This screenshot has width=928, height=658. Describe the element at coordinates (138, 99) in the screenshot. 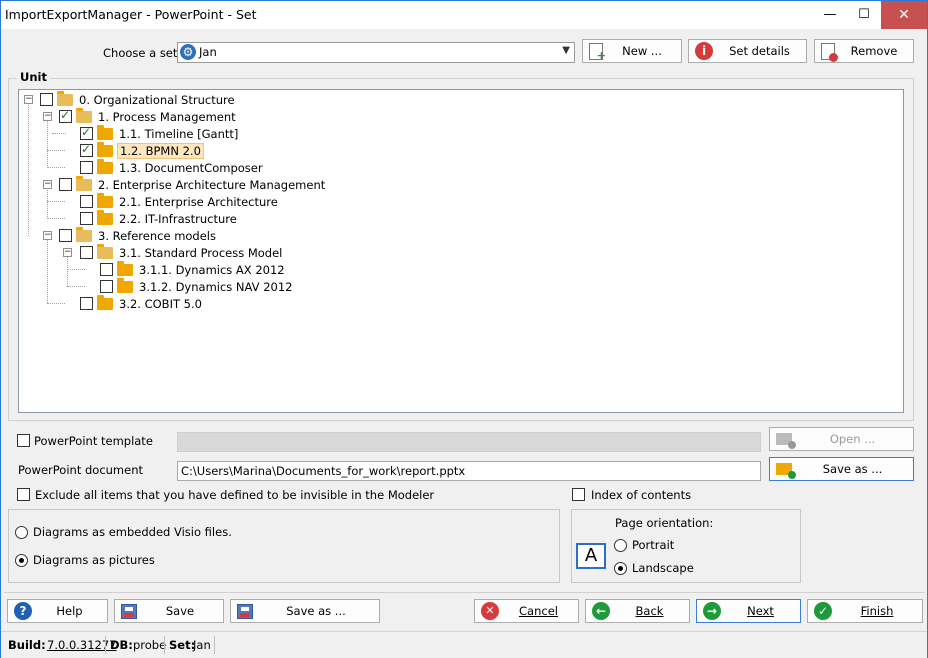

I see `tree-node: 0. Organizational Structure` at that location.